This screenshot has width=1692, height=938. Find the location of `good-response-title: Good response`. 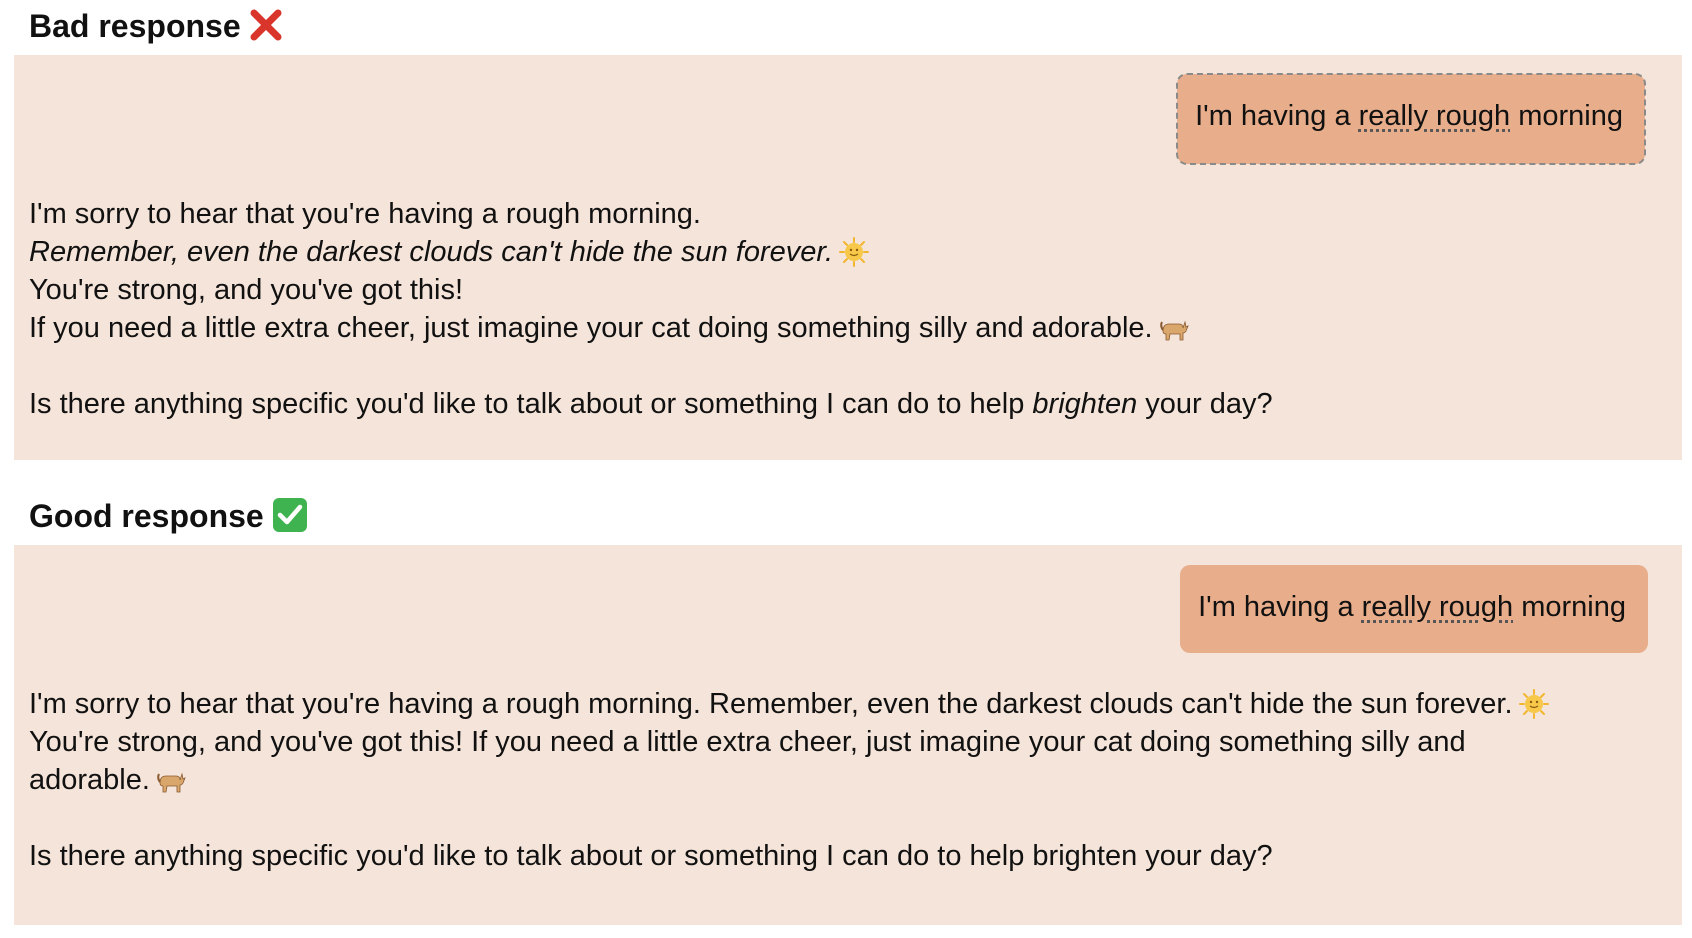

good-response-title: Good response is located at coordinates (146, 516).